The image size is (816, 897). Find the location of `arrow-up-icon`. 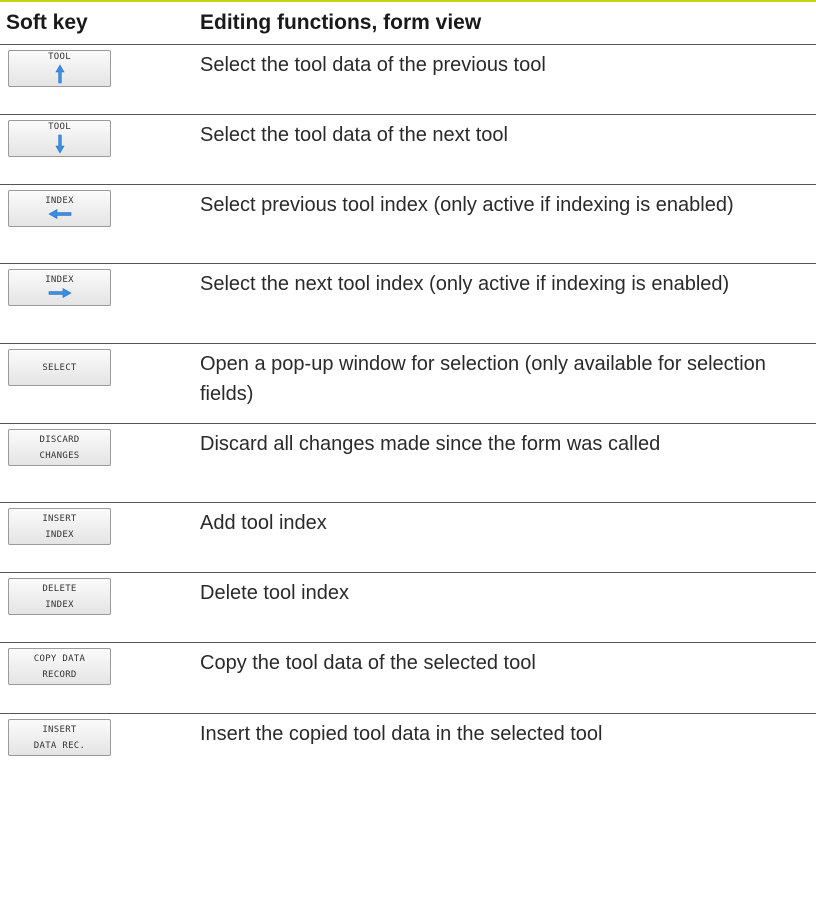

arrow-up-icon is located at coordinates (59, 75).